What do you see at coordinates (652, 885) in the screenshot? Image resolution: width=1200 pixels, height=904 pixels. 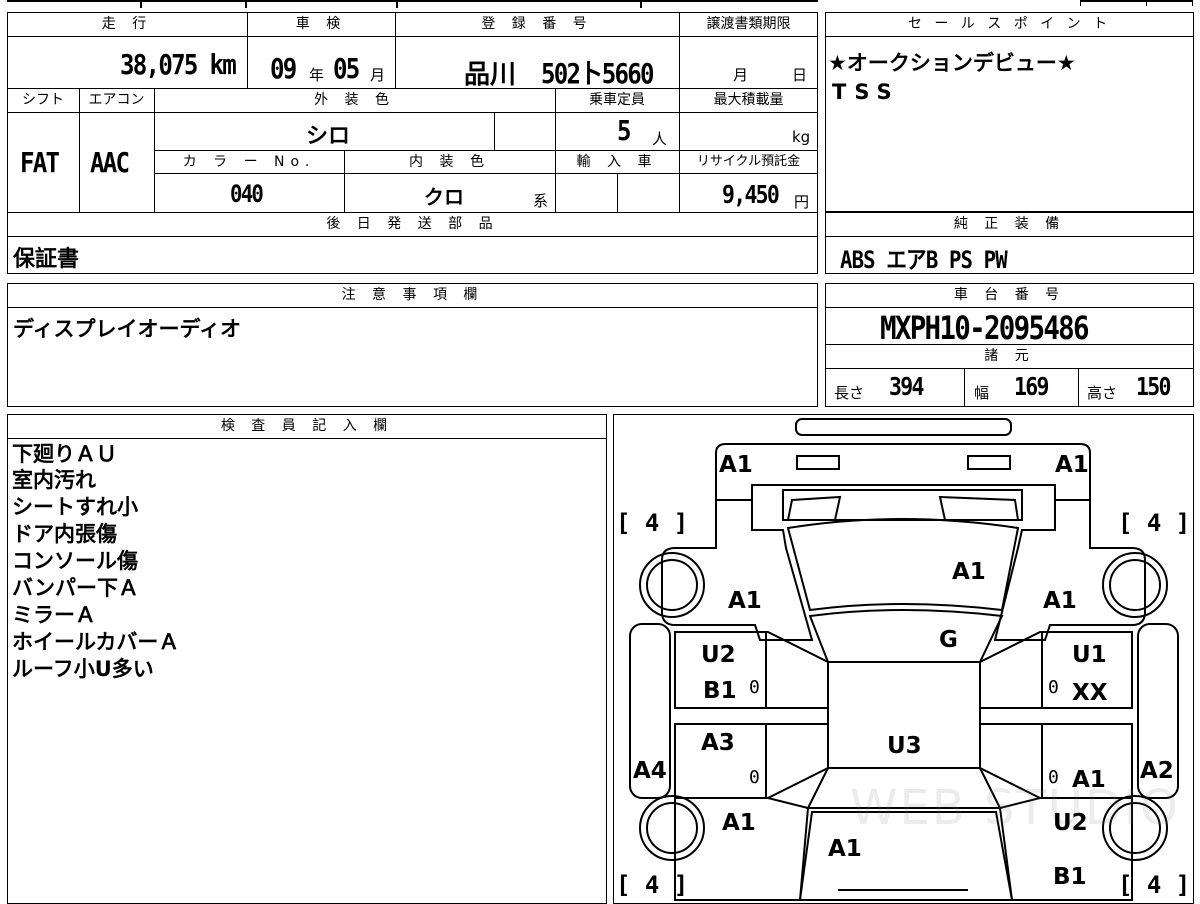 I see `tire-rear-left: [ 4 ]` at bounding box center [652, 885].